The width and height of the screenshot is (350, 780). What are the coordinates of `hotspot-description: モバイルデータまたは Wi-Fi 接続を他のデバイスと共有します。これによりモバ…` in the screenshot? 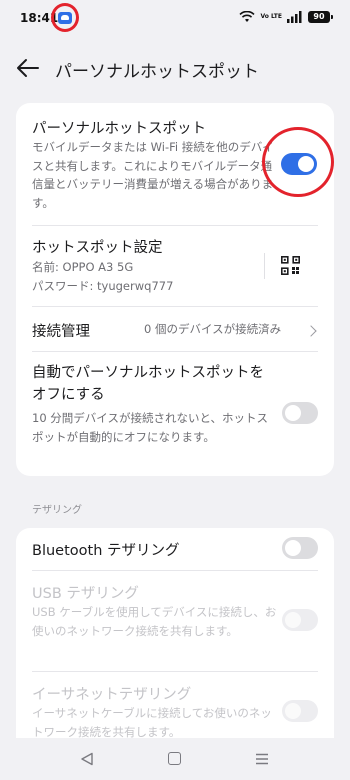 It's located at (153, 175).